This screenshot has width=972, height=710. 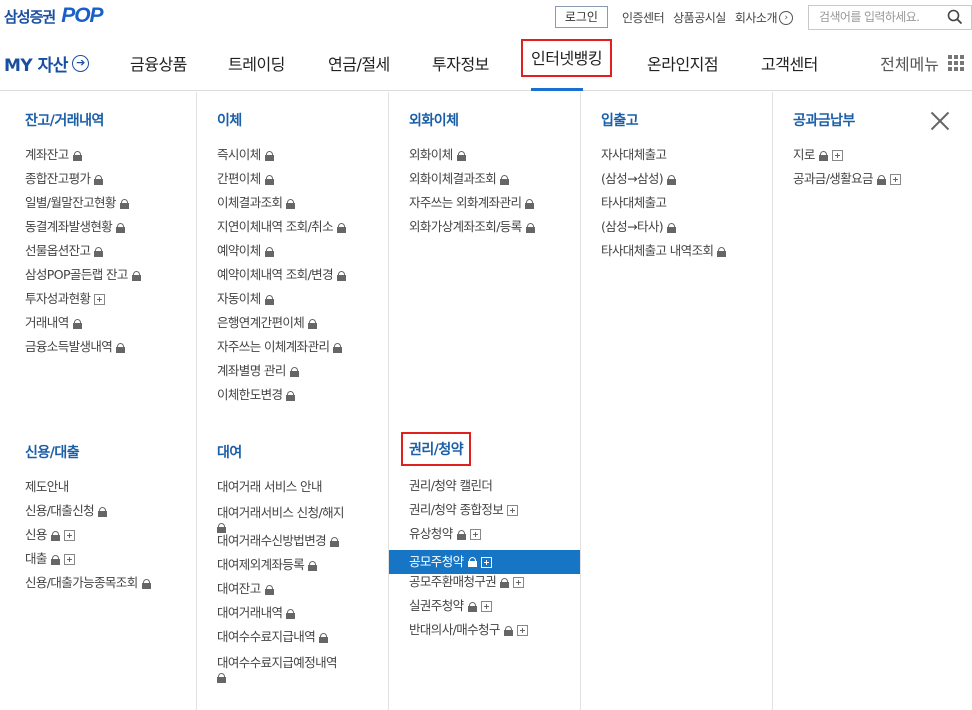 What do you see at coordinates (158, 63) in the screenshot?
I see `gnb-financial-products: 금융상품` at bounding box center [158, 63].